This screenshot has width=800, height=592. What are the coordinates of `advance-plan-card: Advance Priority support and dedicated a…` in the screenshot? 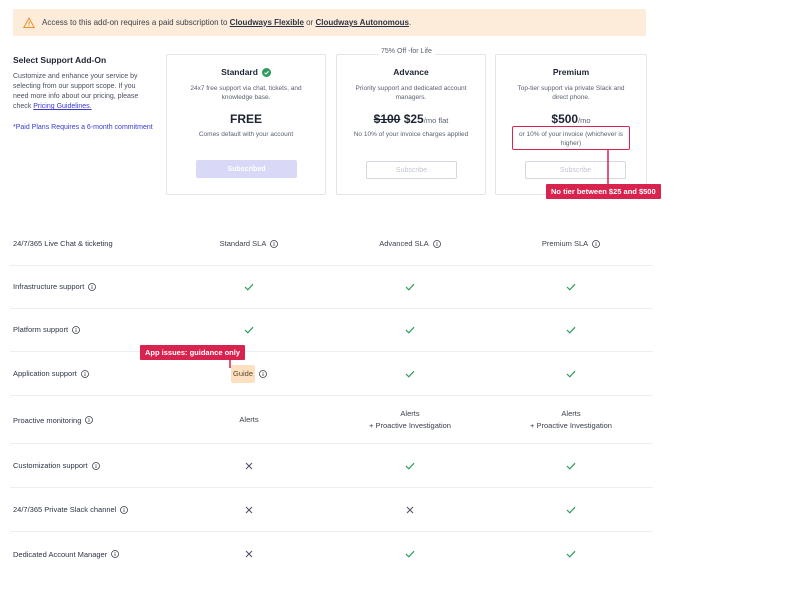 It's located at (411, 124).